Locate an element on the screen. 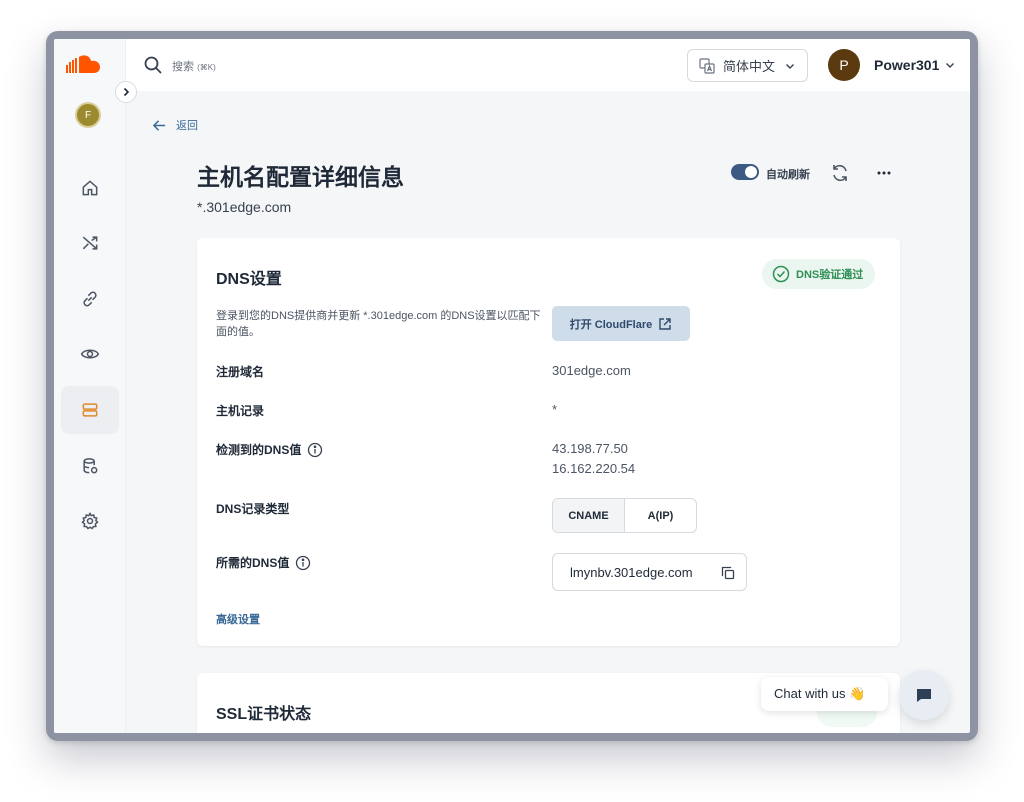  auto-refresh-label: 自动刷新 is located at coordinates (788, 175).